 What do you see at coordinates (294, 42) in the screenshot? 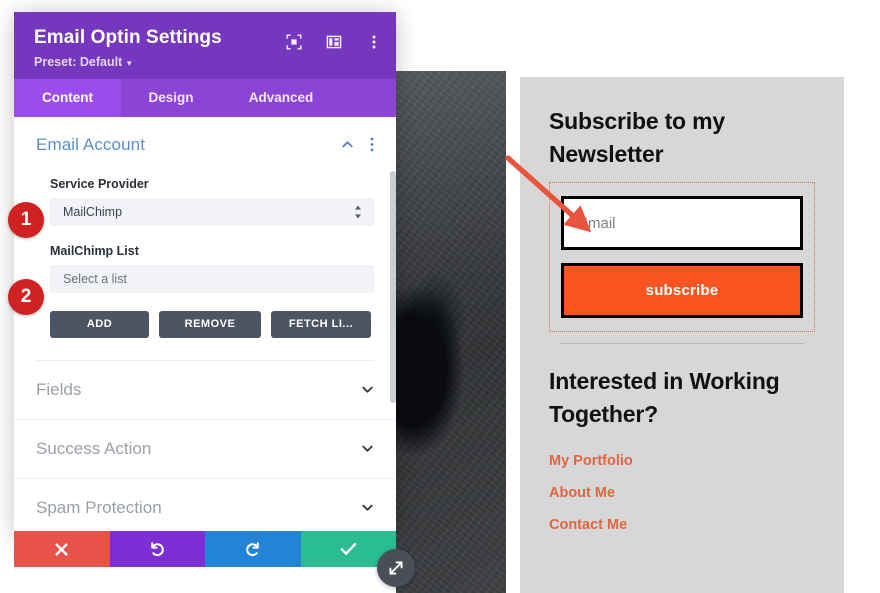
I see `focus-icon` at bounding box center [294, 42].